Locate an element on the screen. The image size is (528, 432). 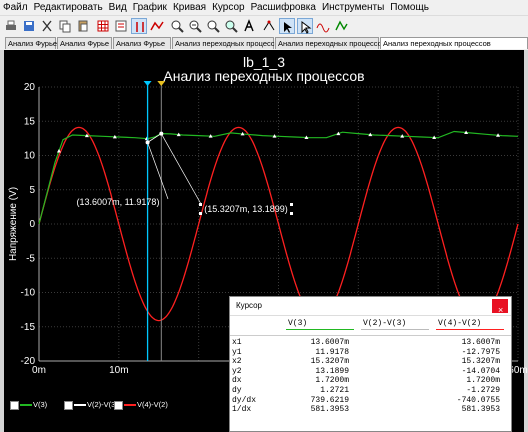
legend-item-v3: V(3) is located at coordinates (28, 405).